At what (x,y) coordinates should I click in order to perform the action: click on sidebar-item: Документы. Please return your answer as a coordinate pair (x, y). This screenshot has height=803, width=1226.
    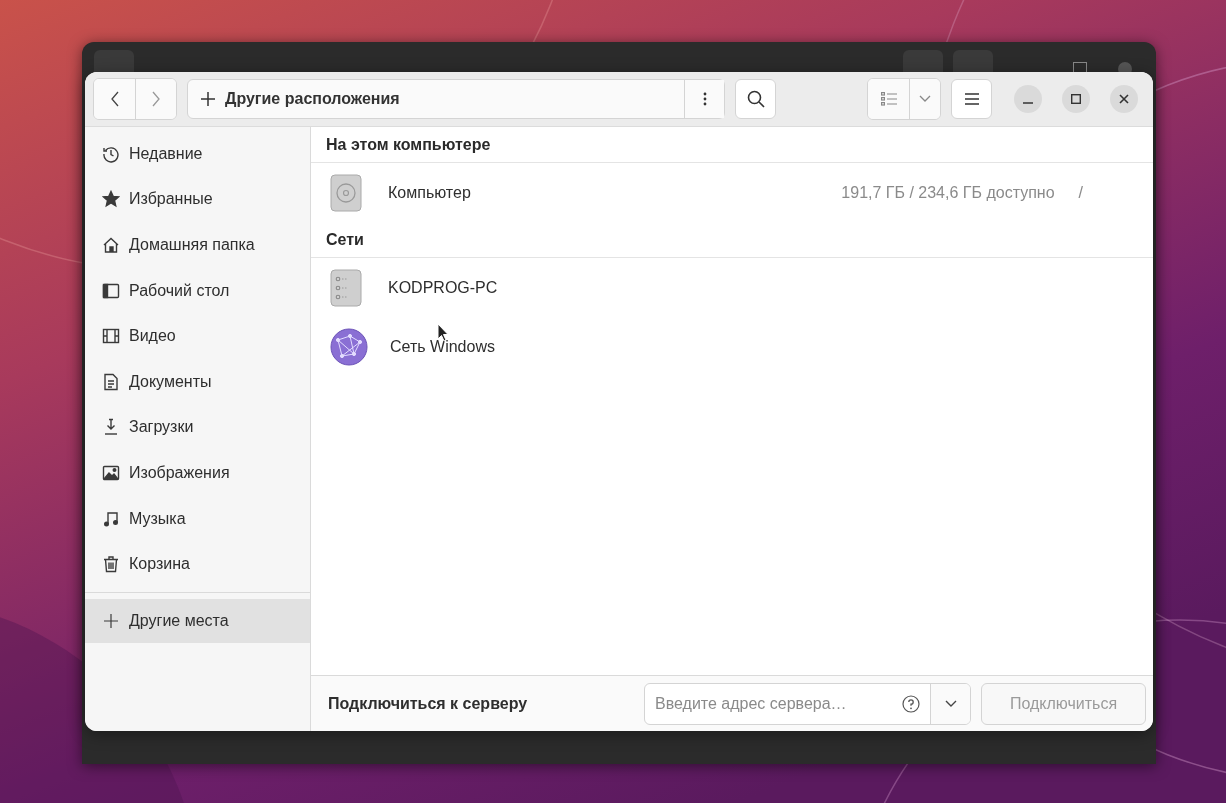
    Looking at the image, I should click on (197, 381).